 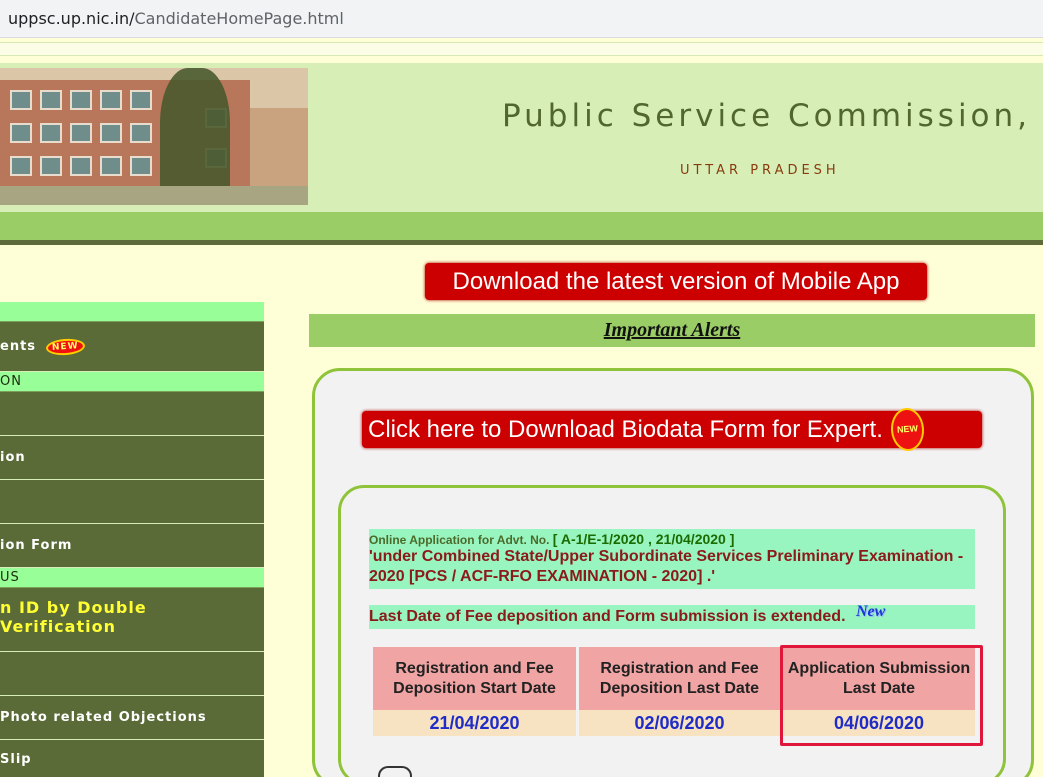 What do you see at coordinates (395, 771) in the screenshot?
I see `pointing-hand-icon` at bounding box center [395, 771].